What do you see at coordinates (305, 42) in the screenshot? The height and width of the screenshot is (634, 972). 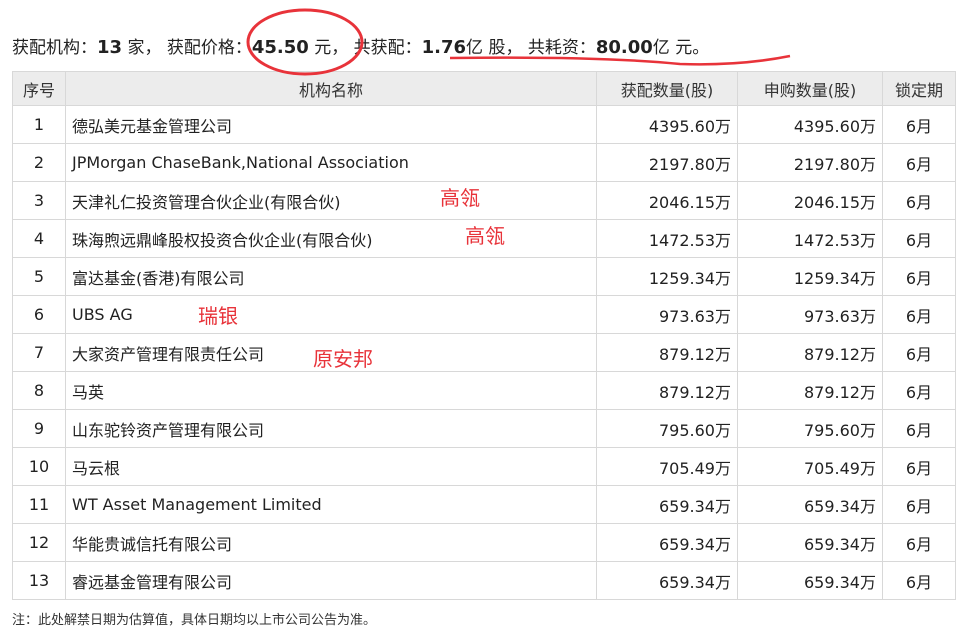 I see `circle-mark` at bounding box center [305, 42].